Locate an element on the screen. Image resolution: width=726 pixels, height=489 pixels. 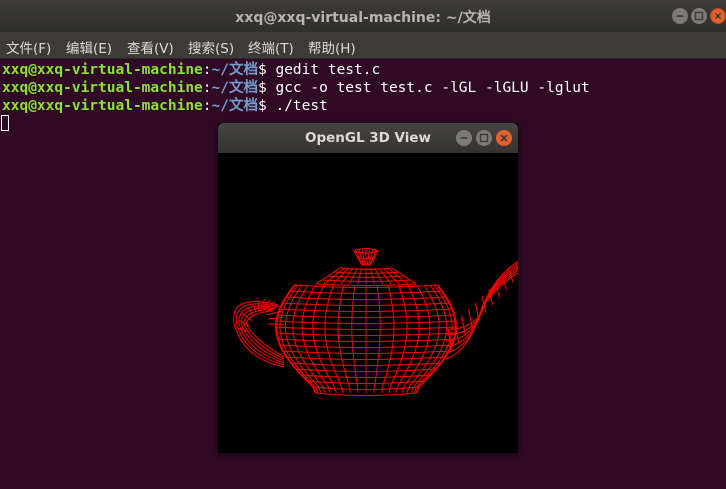
menu-terminal: 终端(T) is located at coordinates (271, 47).